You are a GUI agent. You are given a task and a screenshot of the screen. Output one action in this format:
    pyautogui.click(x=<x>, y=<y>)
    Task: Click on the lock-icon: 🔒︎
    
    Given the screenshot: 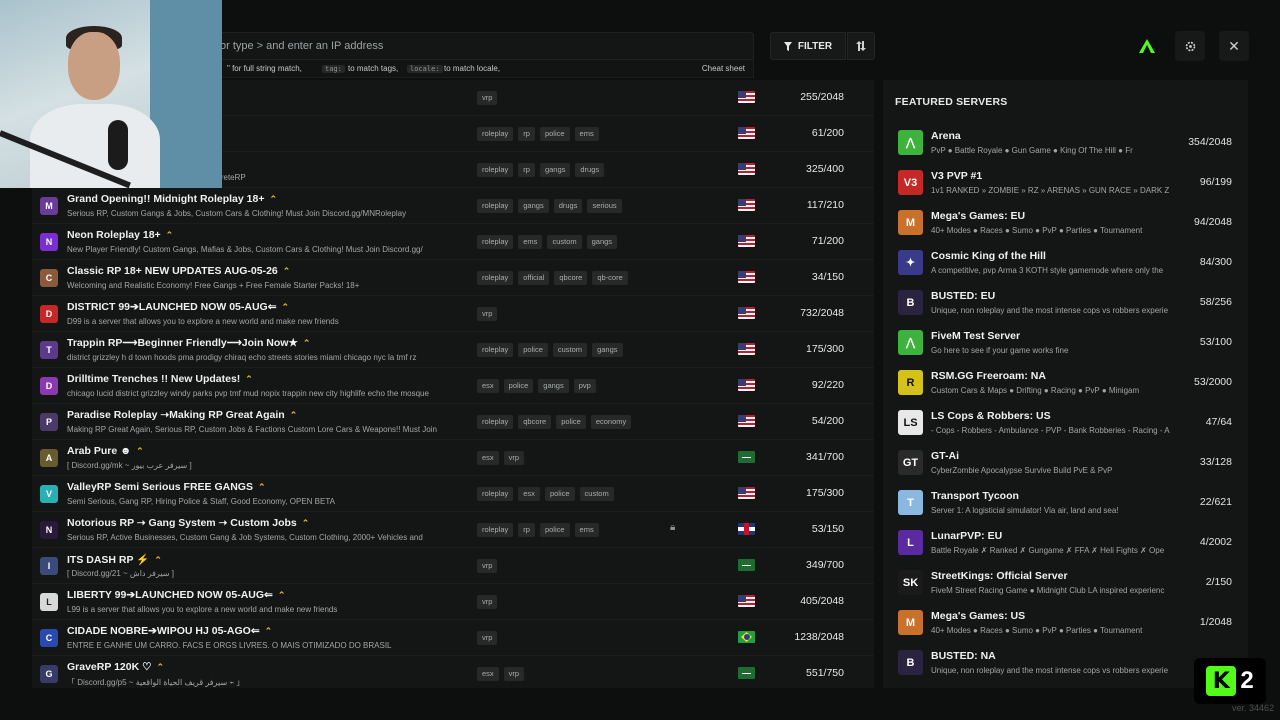 What is the action you would take?
    pyautogui.click(x=673, y=527)
    